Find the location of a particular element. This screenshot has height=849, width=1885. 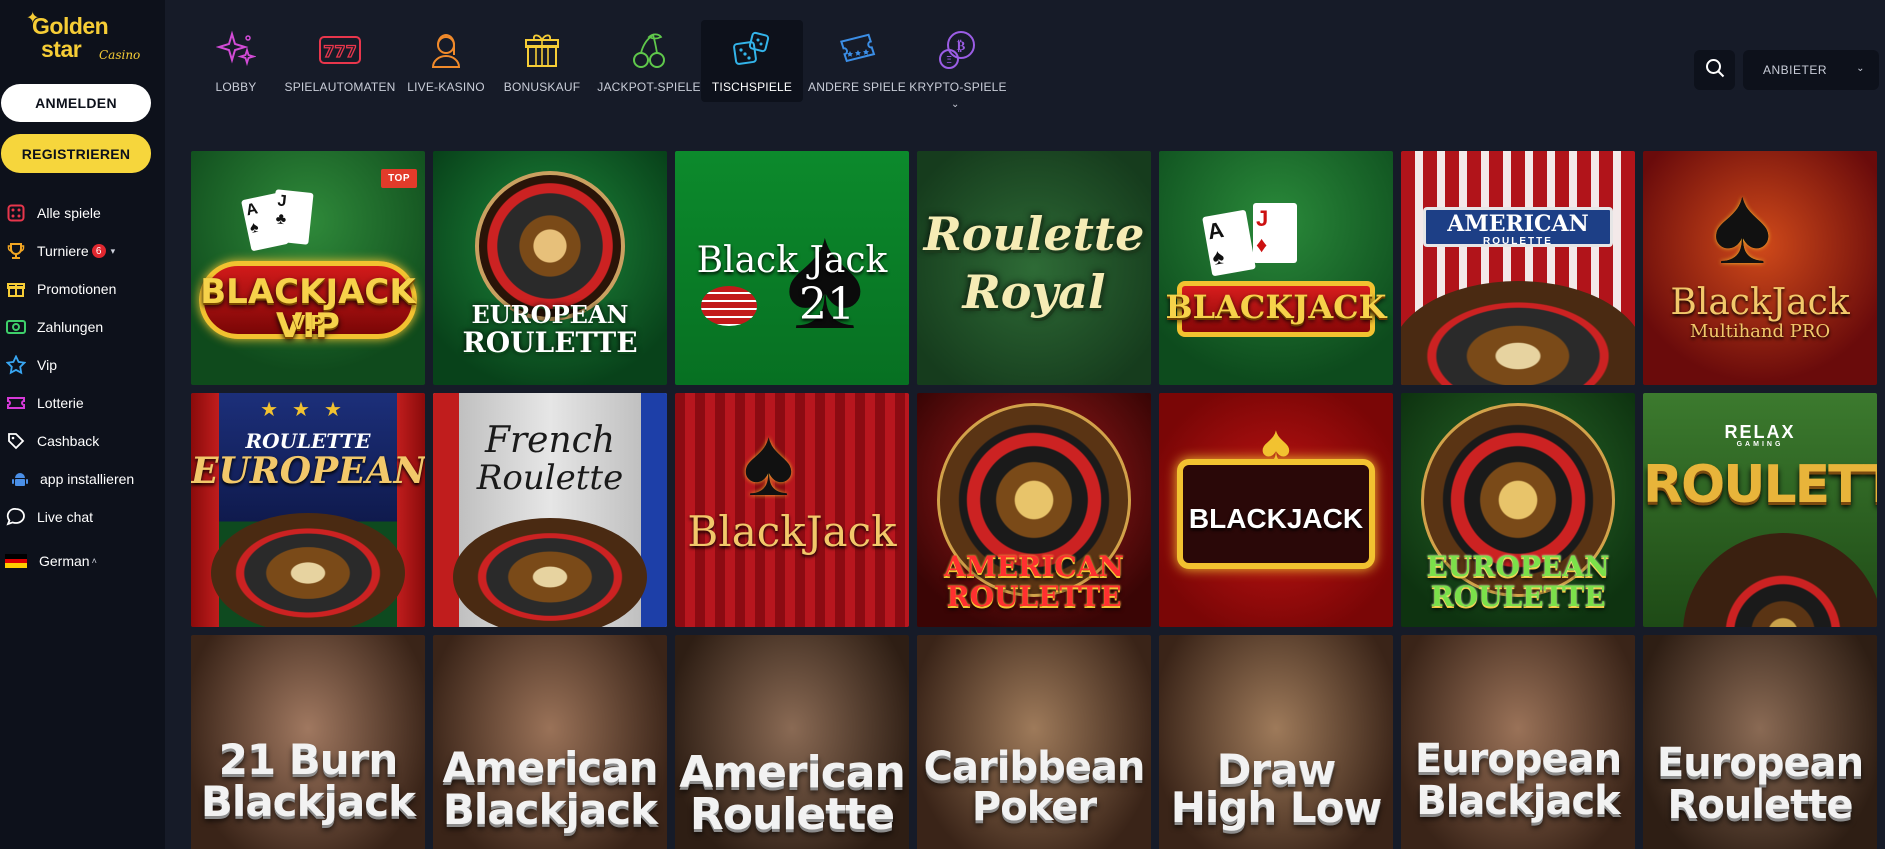

game-title: Black Jack is located at coordinates (792, 260).